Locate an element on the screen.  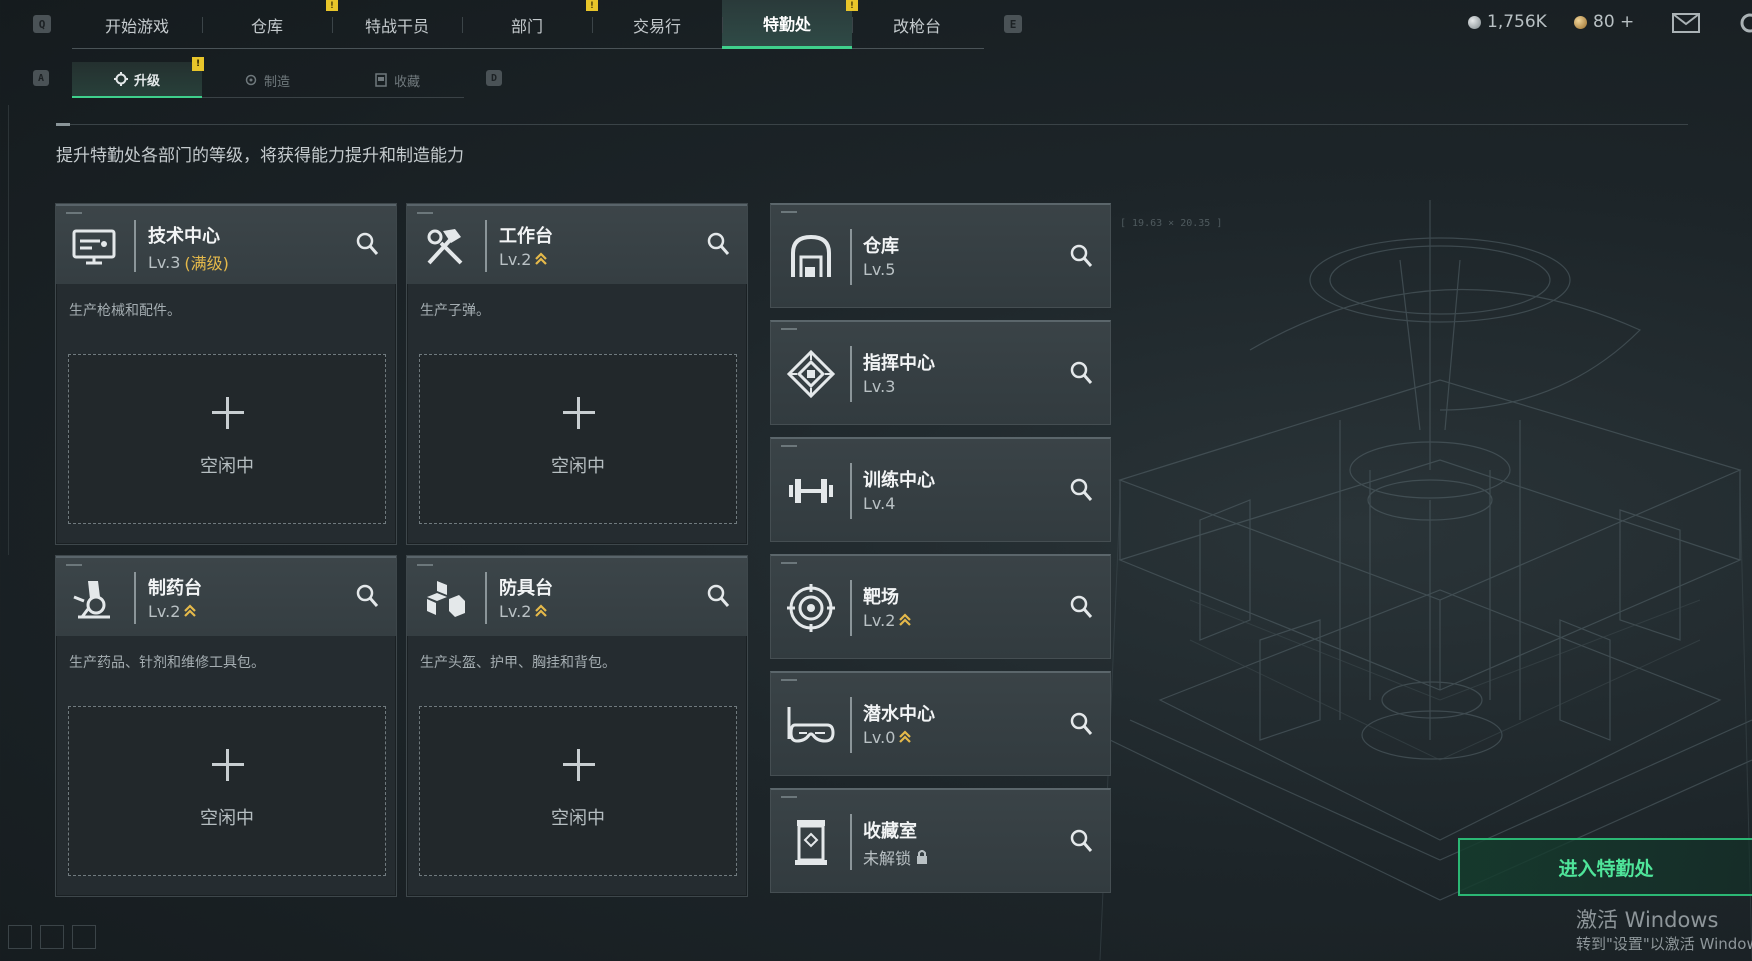
facility-title: 防具台 is located at coordinates (526, 588).